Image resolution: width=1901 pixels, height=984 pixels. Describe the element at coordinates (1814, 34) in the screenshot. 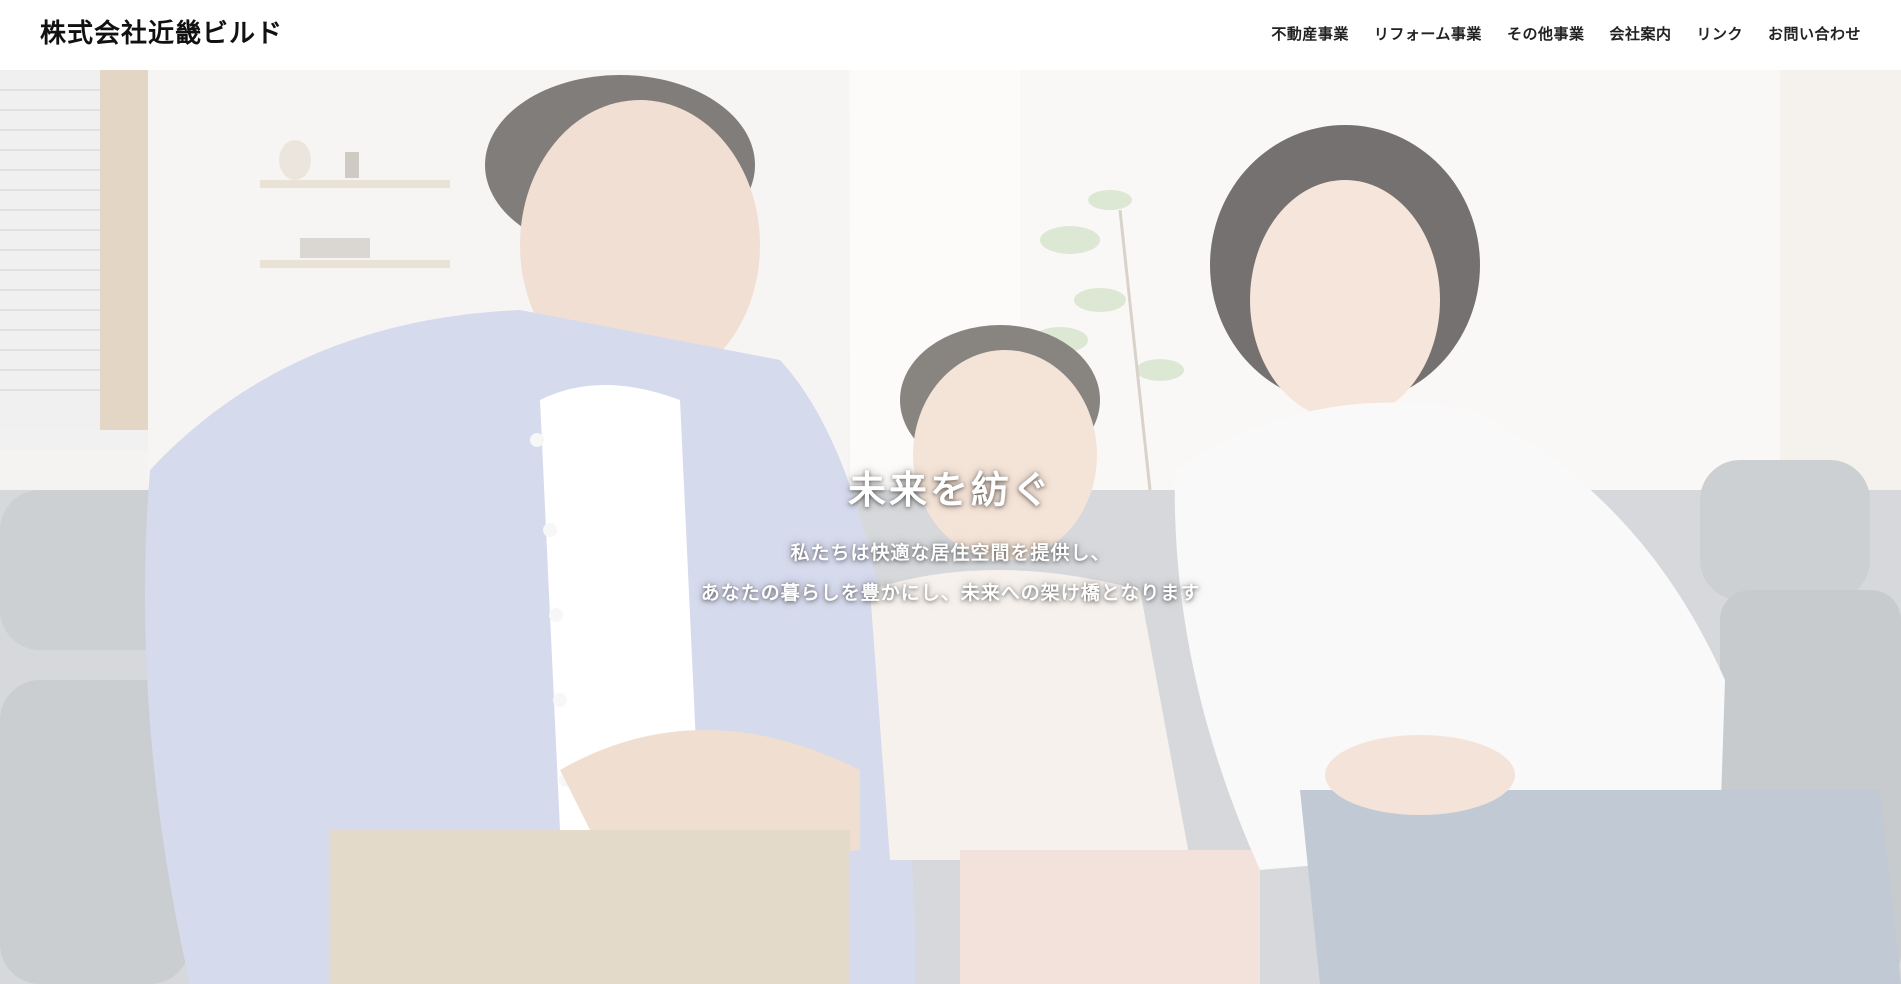

I see `nav-contact: お問い合わせ` at that location.